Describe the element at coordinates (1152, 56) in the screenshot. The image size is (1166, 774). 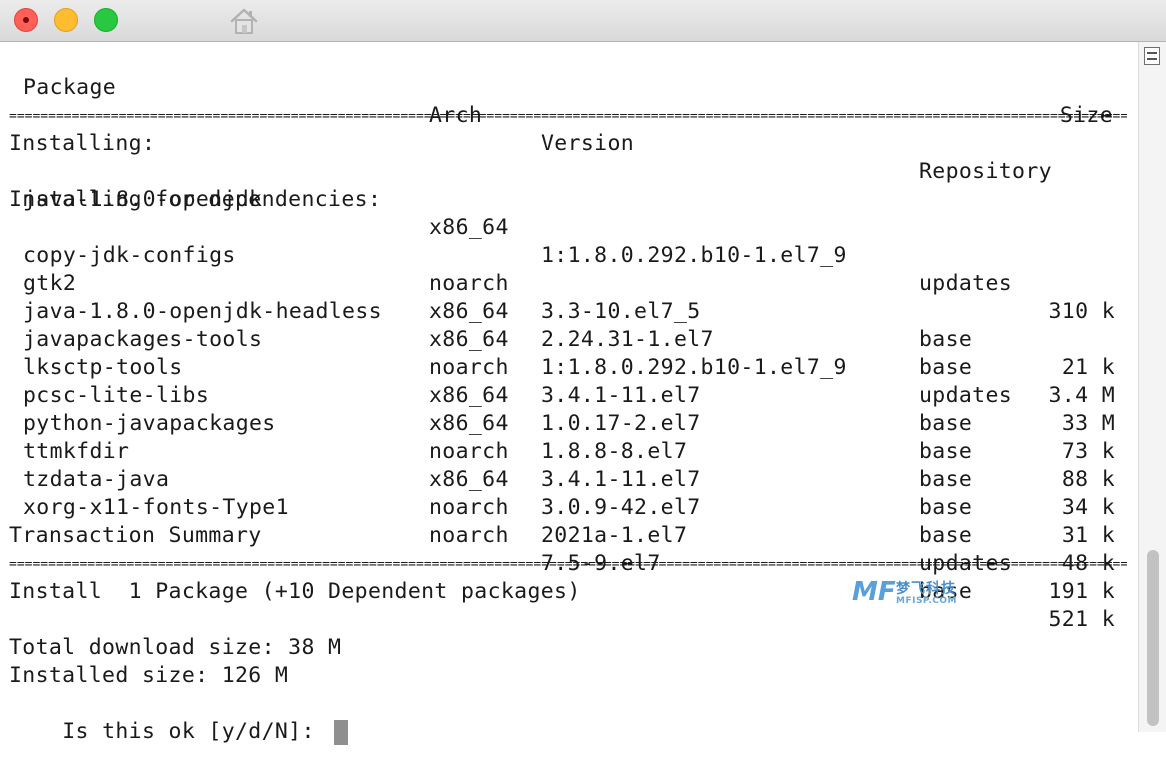
I see `split-pane-icon` at that location.